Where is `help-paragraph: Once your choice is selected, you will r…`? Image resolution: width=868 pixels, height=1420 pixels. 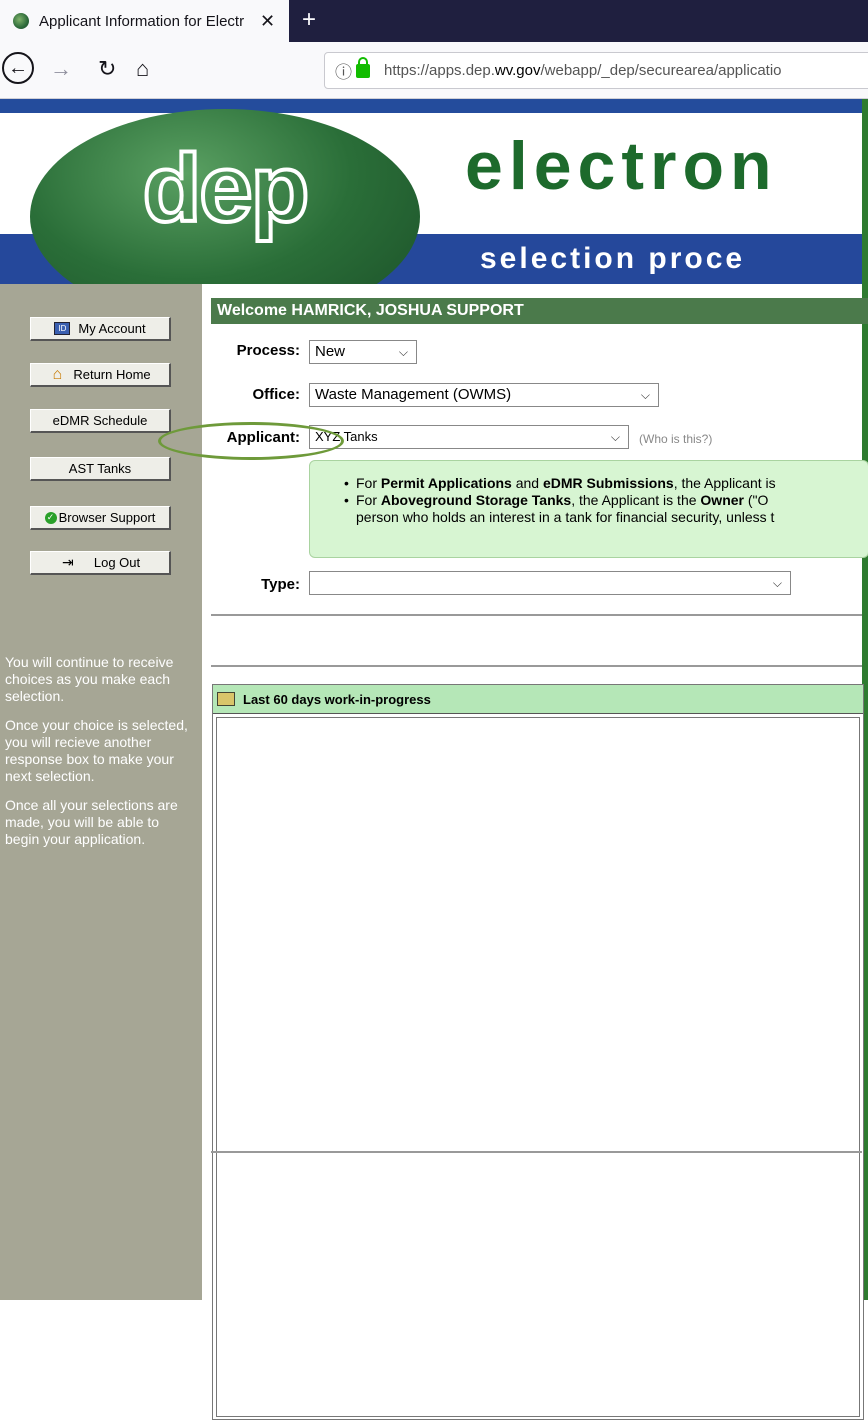
help-paragraph: Once your choice is selected, you will r… is located at coordinates (96, 750).